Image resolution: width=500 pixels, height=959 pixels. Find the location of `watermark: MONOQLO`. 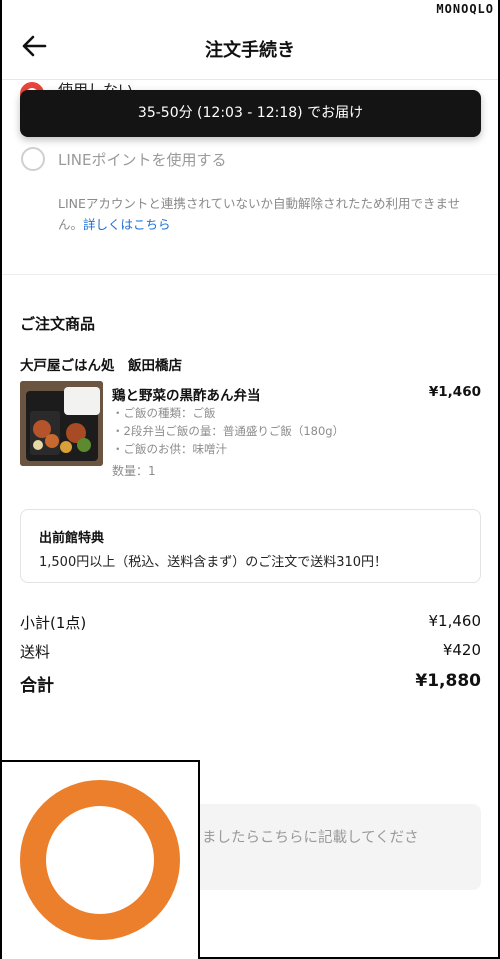

watermark: MONOQLO is located at coordinates (465, 9).